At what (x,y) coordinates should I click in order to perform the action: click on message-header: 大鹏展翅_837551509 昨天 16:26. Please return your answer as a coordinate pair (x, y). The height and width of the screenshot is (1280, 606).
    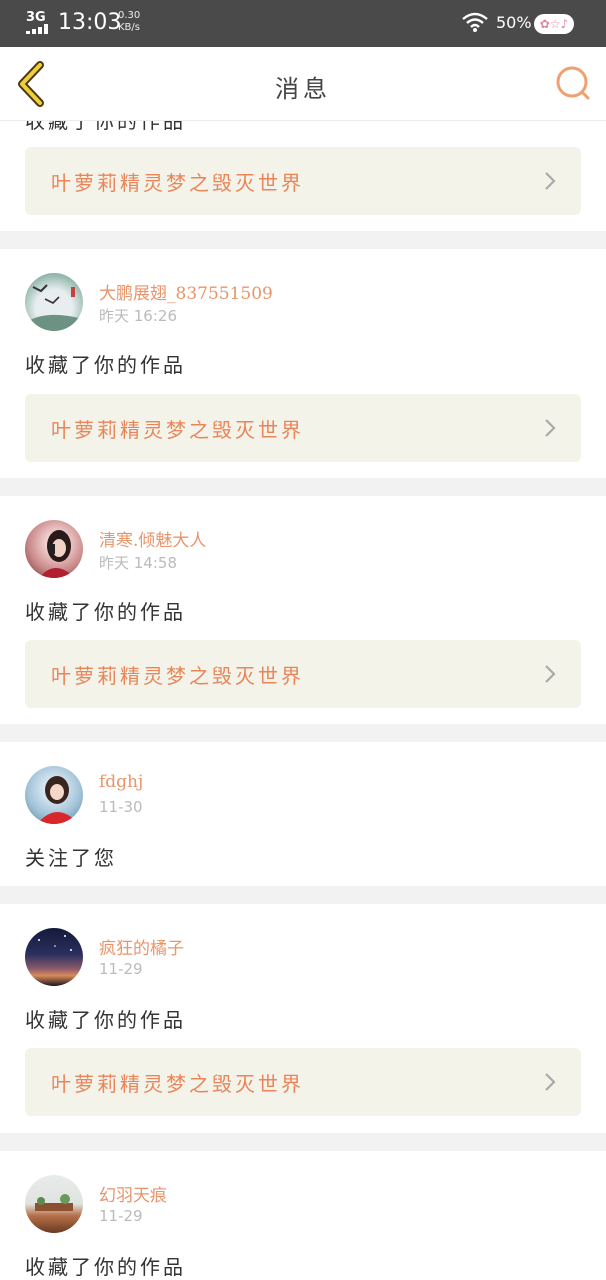
    Looking at the image, I should click on (305, 303).